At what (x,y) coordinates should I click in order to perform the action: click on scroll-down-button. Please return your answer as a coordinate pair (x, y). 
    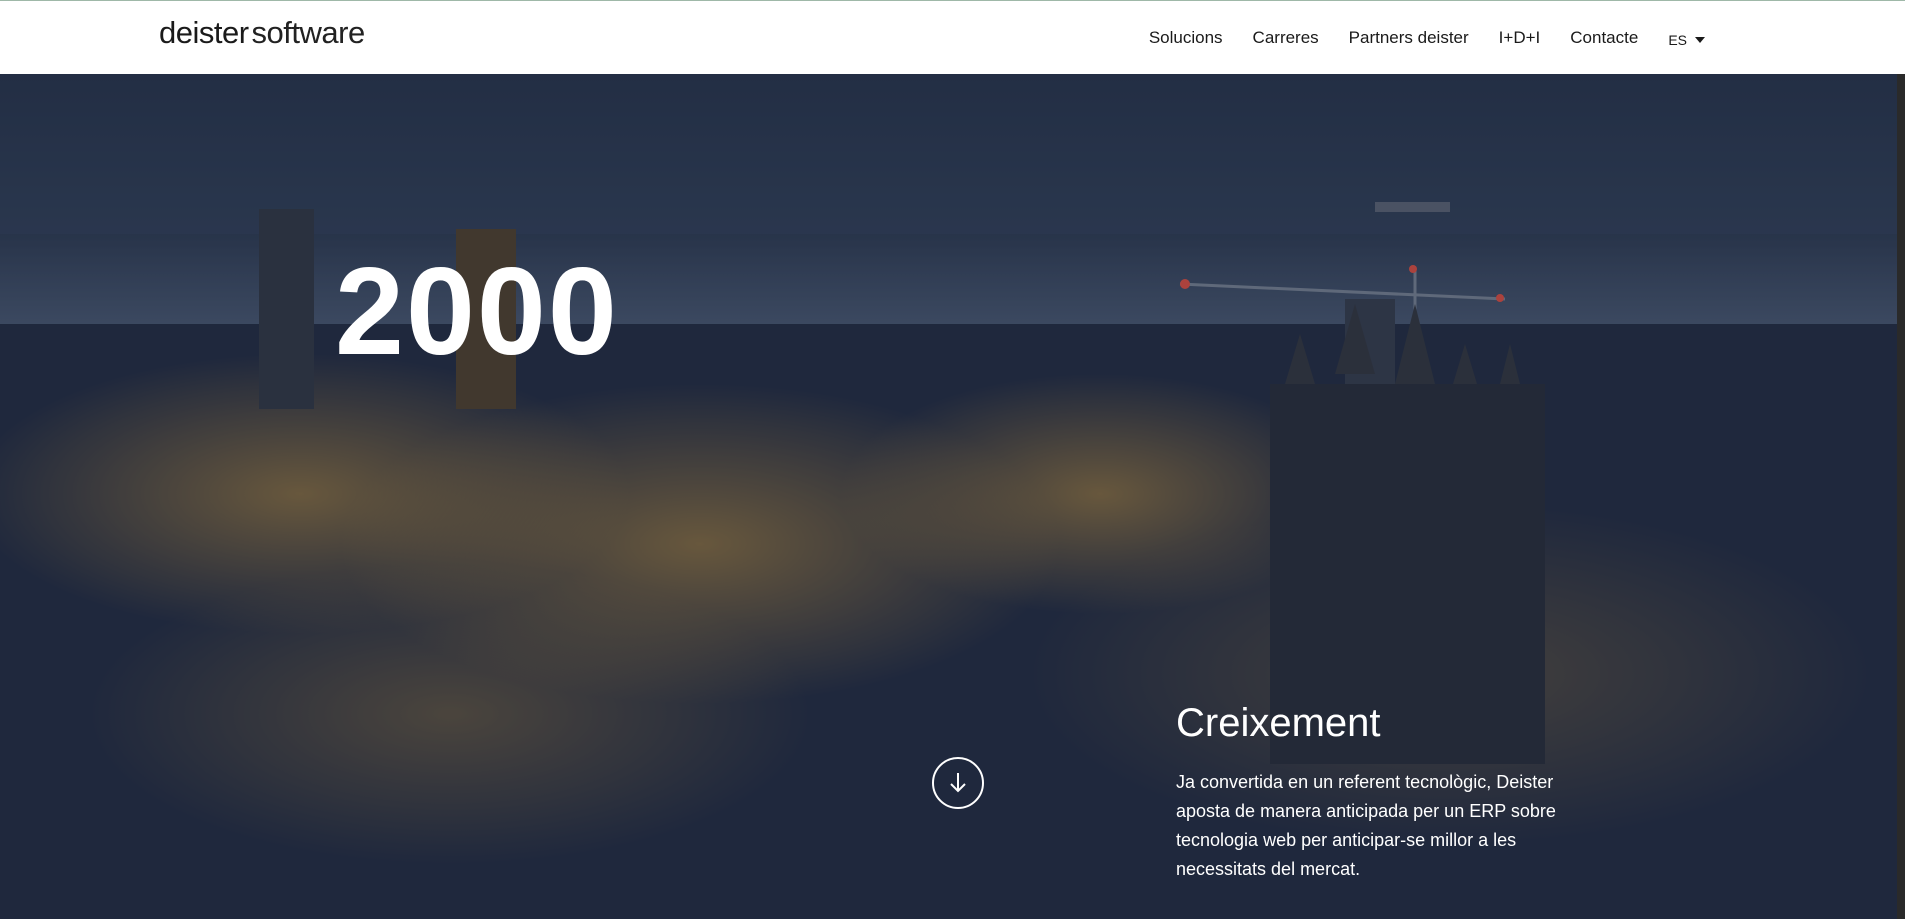
    Looking at the image, I should click on (958, 783).